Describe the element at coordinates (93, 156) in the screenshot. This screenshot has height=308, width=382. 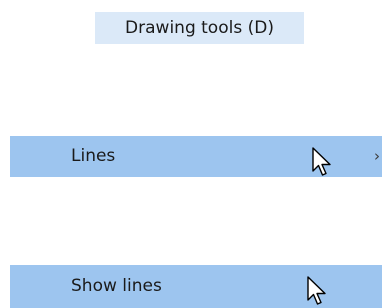
I see `menu-item-lines-label: Lines` at that location.